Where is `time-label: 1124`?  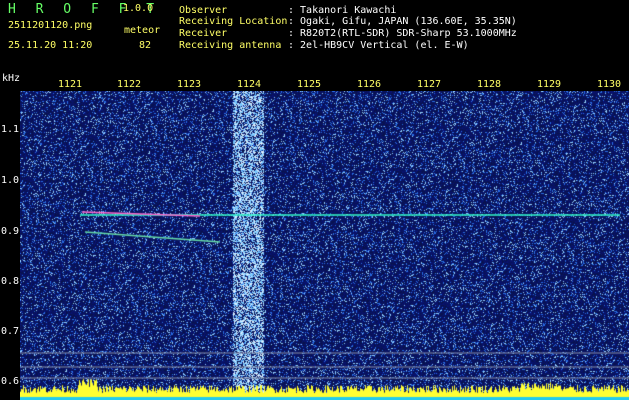 time-label: 1124 is located at coordinates (249, 84).